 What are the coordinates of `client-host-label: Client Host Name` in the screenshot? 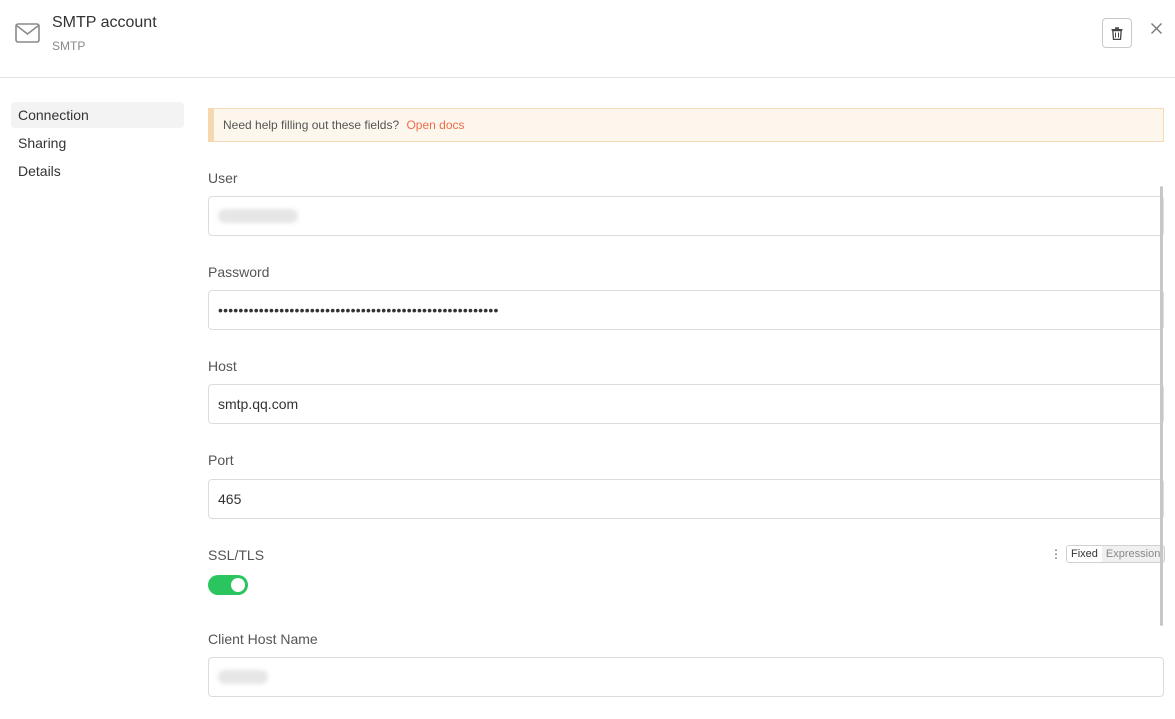 It's located at (263, 639).